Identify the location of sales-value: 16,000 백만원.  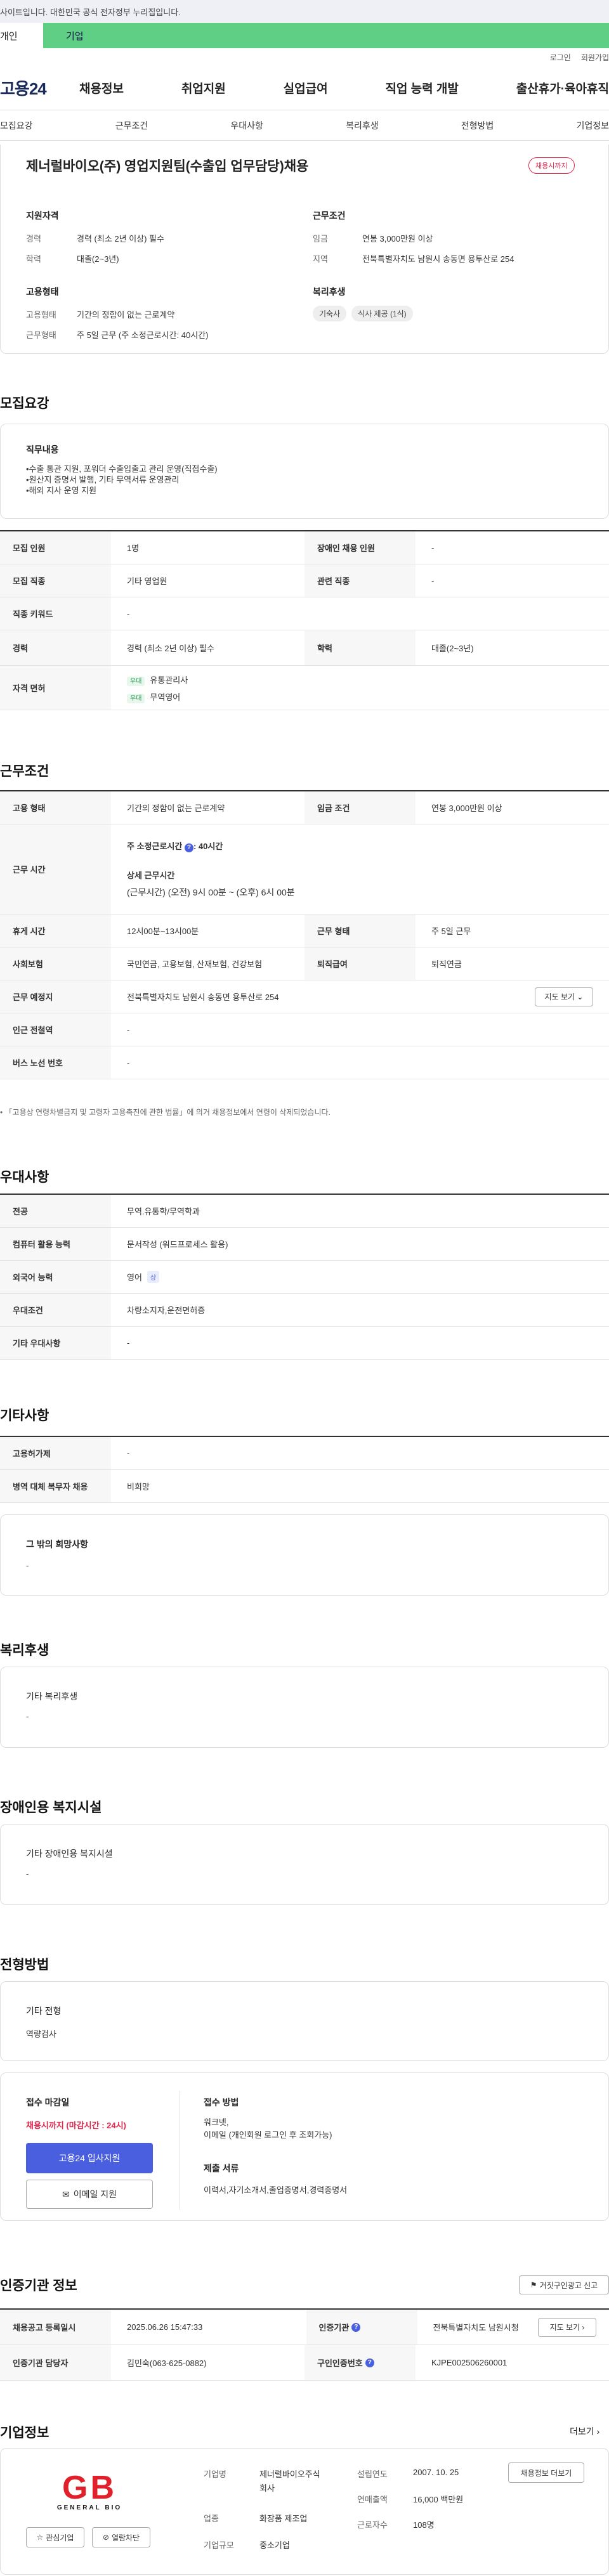
(439, 2499).